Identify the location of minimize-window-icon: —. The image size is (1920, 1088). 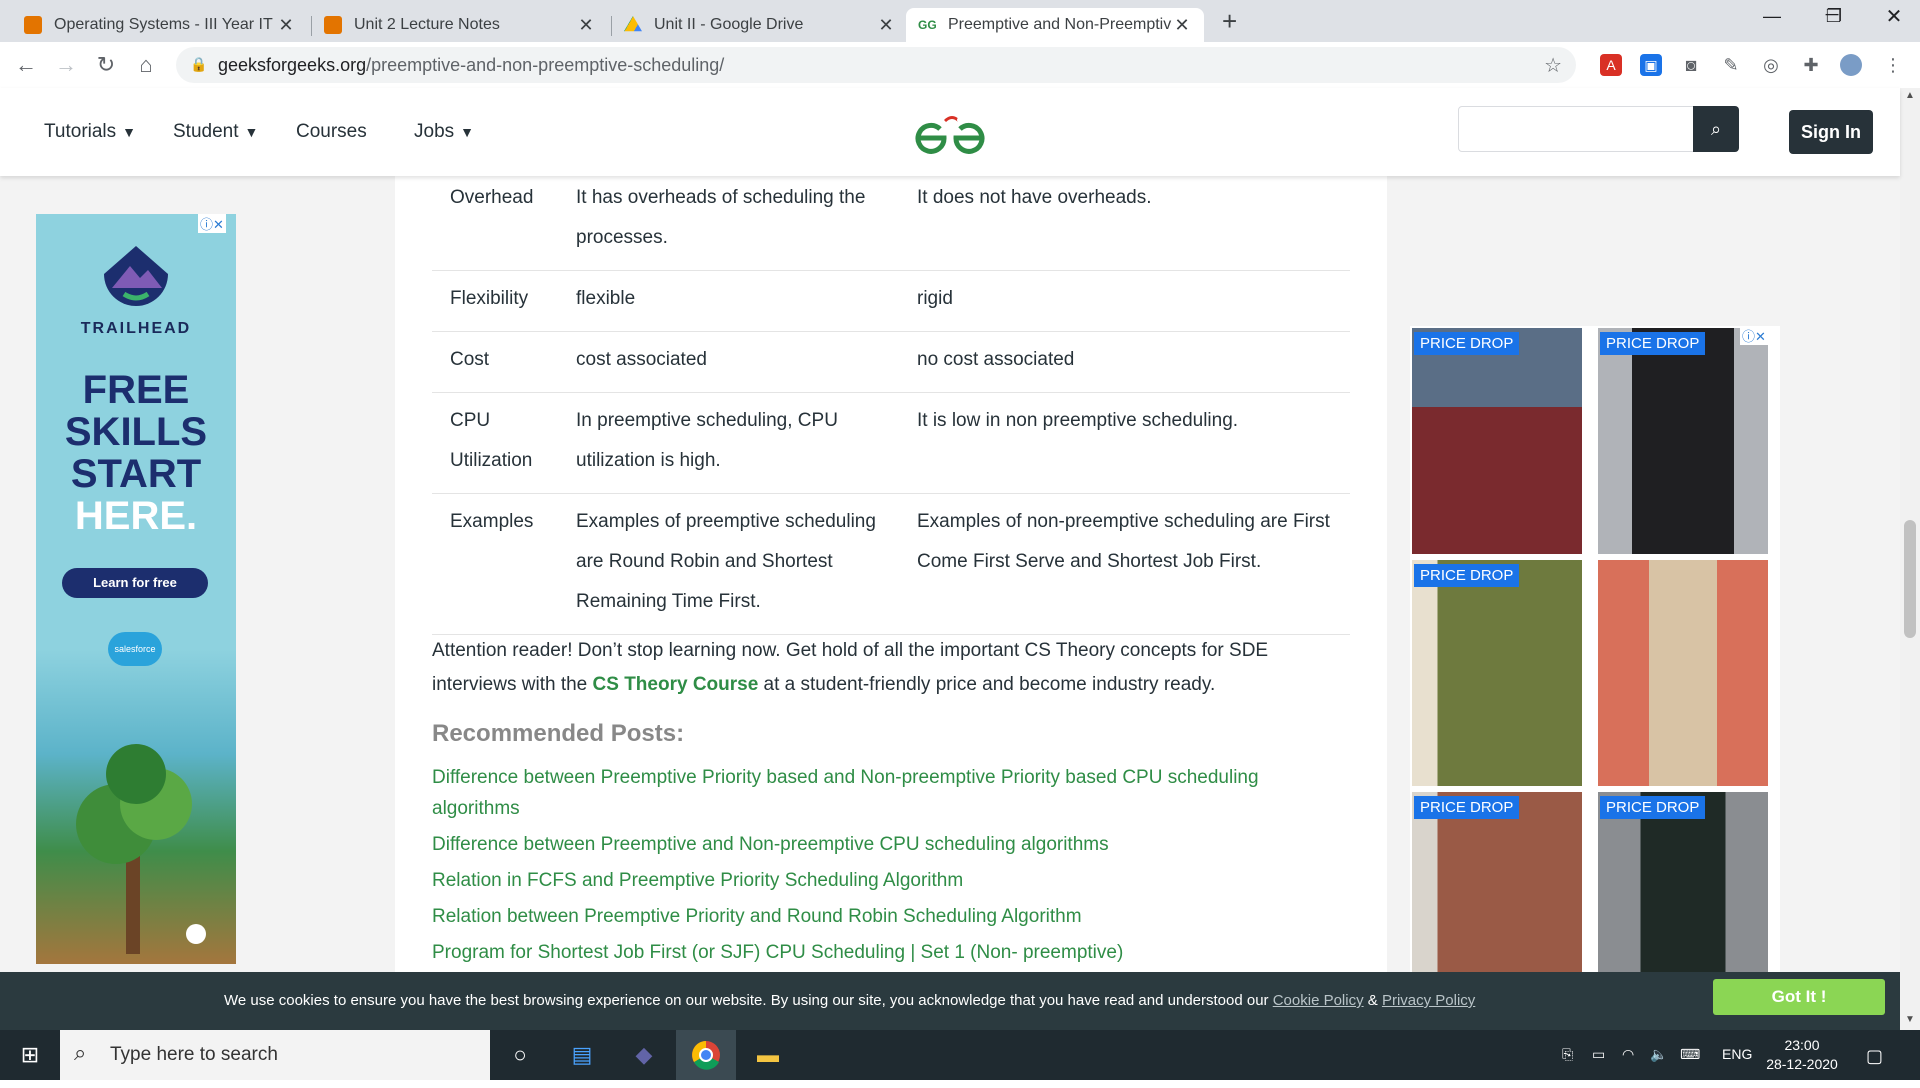
(1772, 16).